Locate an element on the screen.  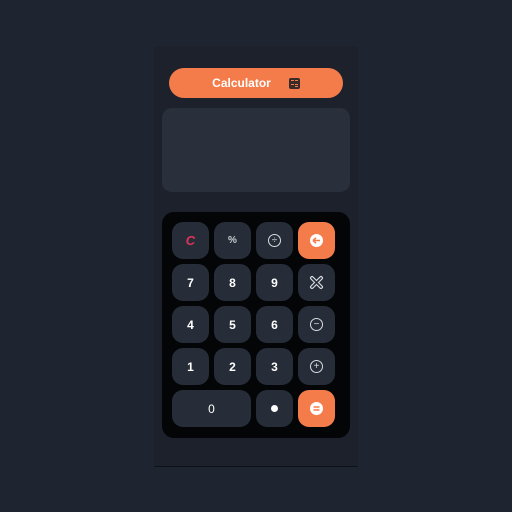
divide-icon: ÷ is located at coordinates (274, 240).